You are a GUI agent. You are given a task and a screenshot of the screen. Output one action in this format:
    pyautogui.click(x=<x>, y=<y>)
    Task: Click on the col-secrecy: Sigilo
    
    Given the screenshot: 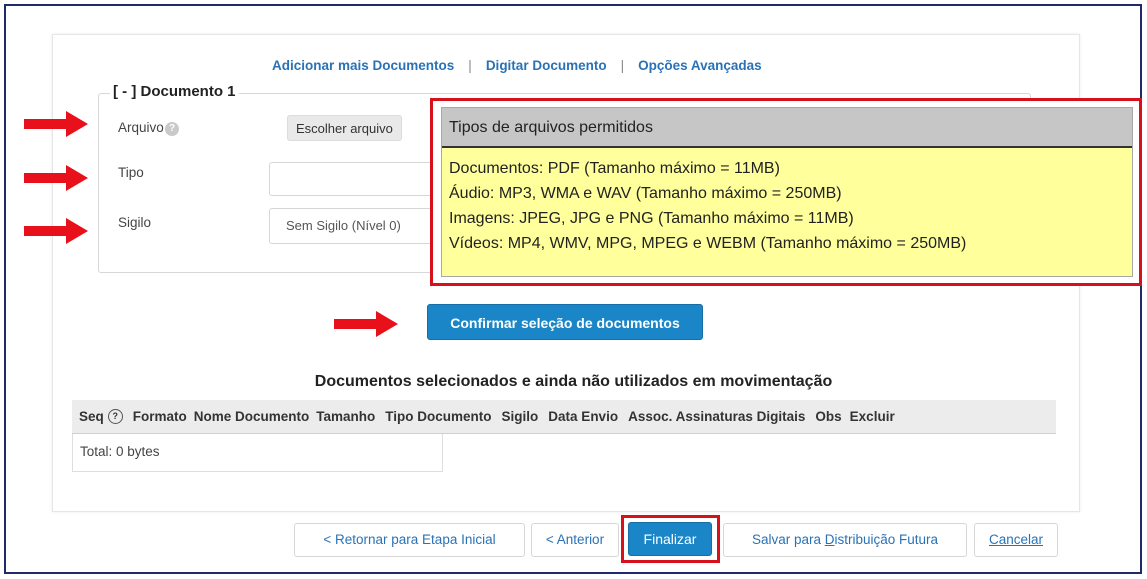 What is the action you would take?
    pyautogui.click(x=520, y=416)
    